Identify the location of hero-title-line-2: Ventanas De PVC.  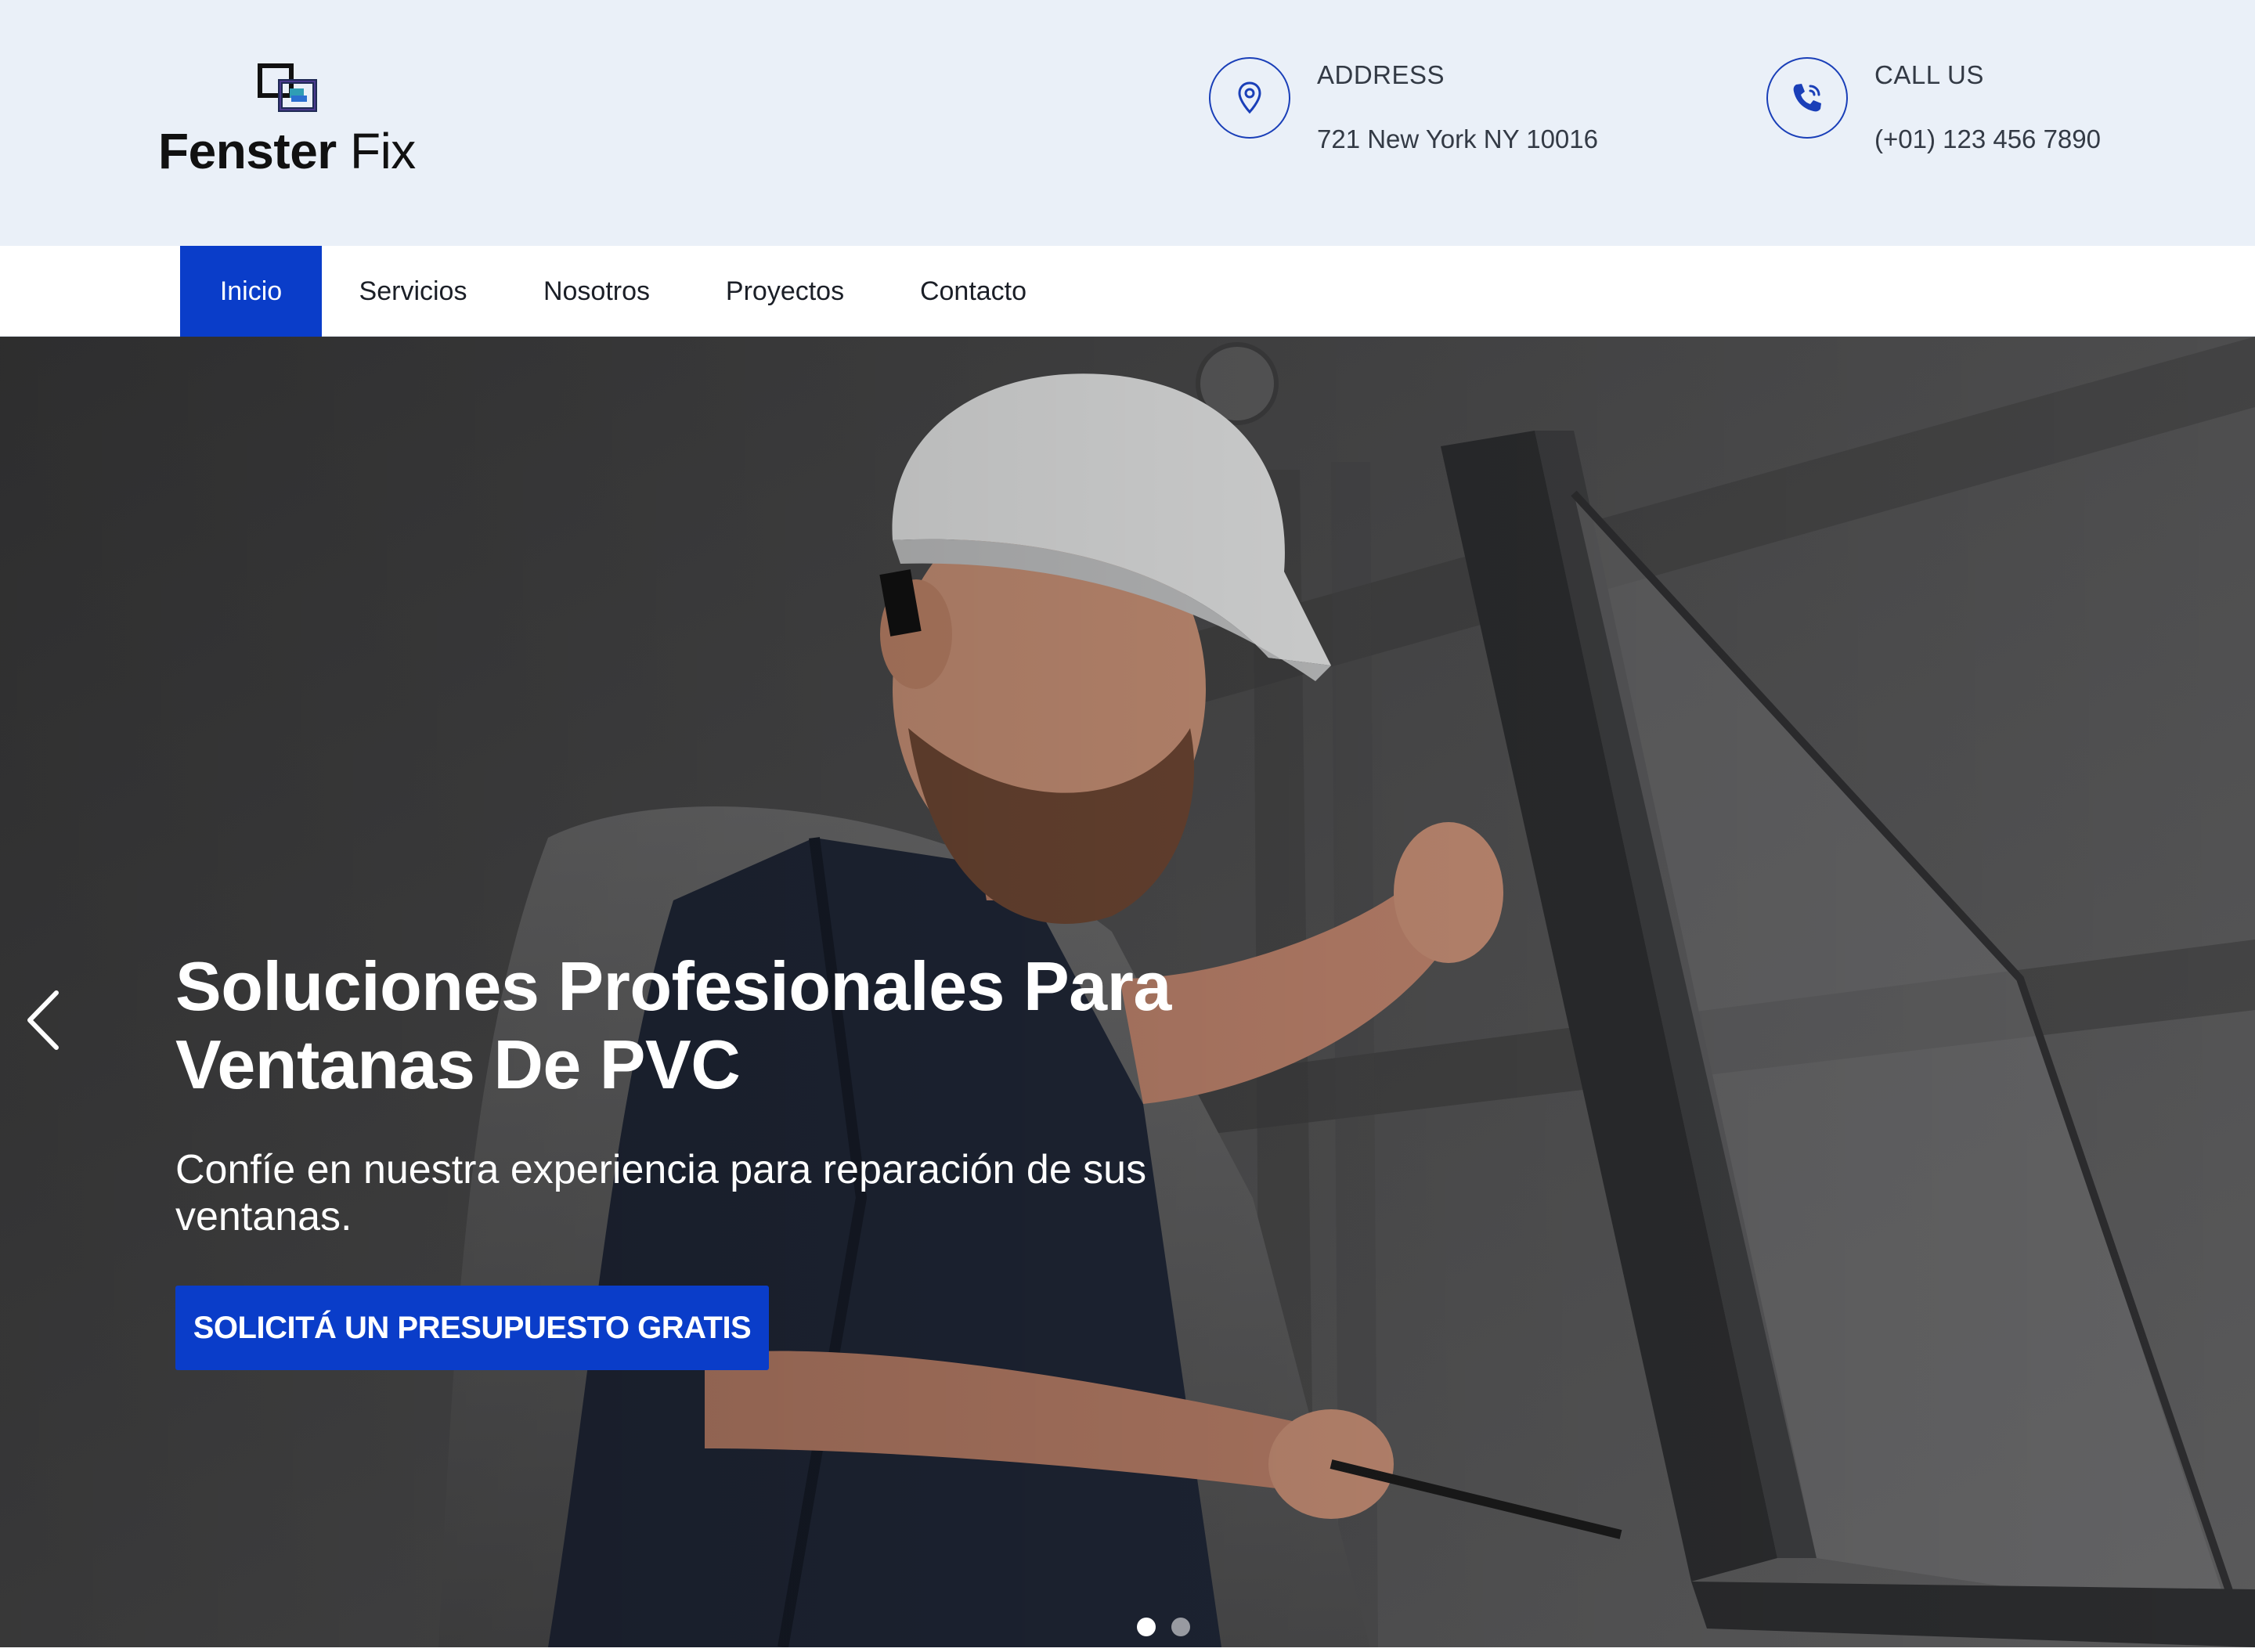
(458, 1064).